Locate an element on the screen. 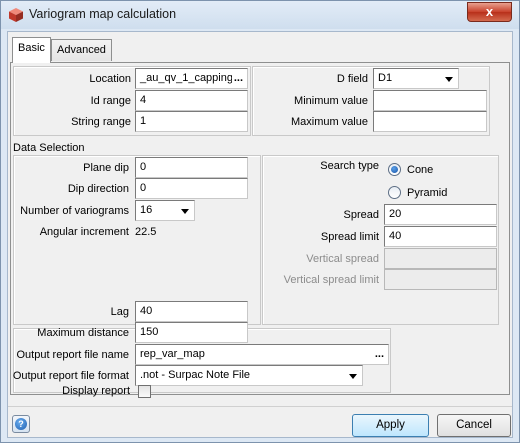  angular-increment-label: Angular increment is located at coordinates (84, 232).